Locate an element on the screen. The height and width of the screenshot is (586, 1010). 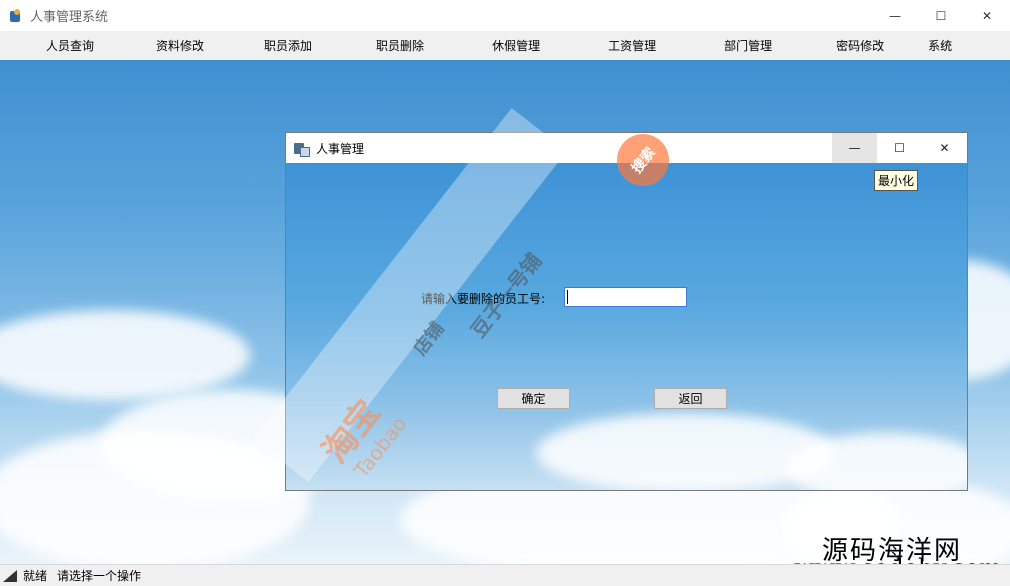
close-button: ✕ is located at coordinates (987, 15).